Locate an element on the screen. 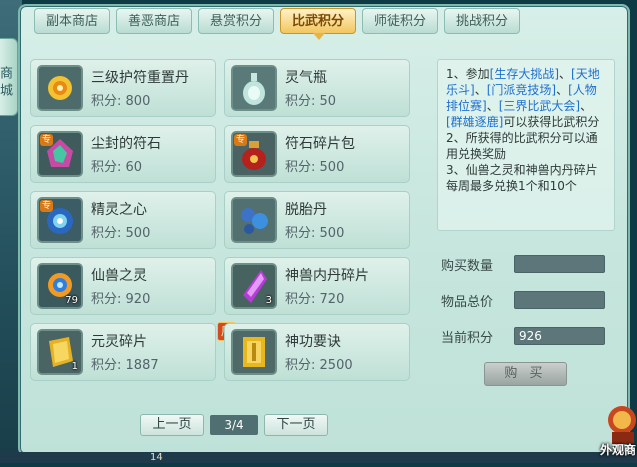 The height and width of the screenshot is (467, 637). item-name: 灵气瓶 is located at coordinates (306, 78).